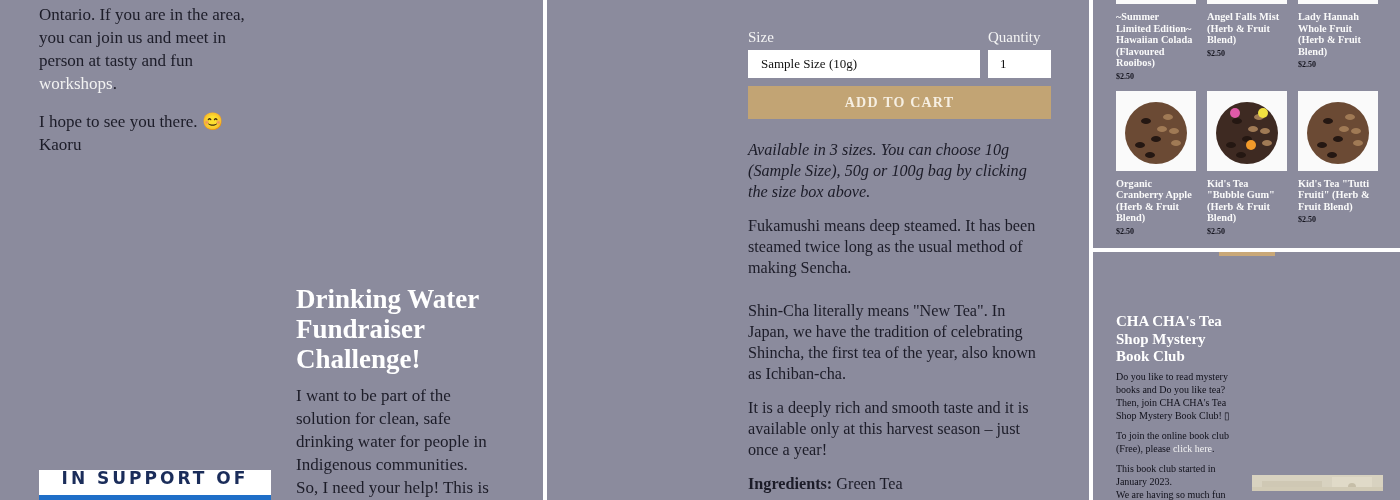 The height and width of the screenshot is (500, 1400). What do you see at coordinates (1247, 28) in the screenshot?
I see `product-name: Angel Falls Mist (Herb & Fruit Blend)` at bounding box center [1247, 28].